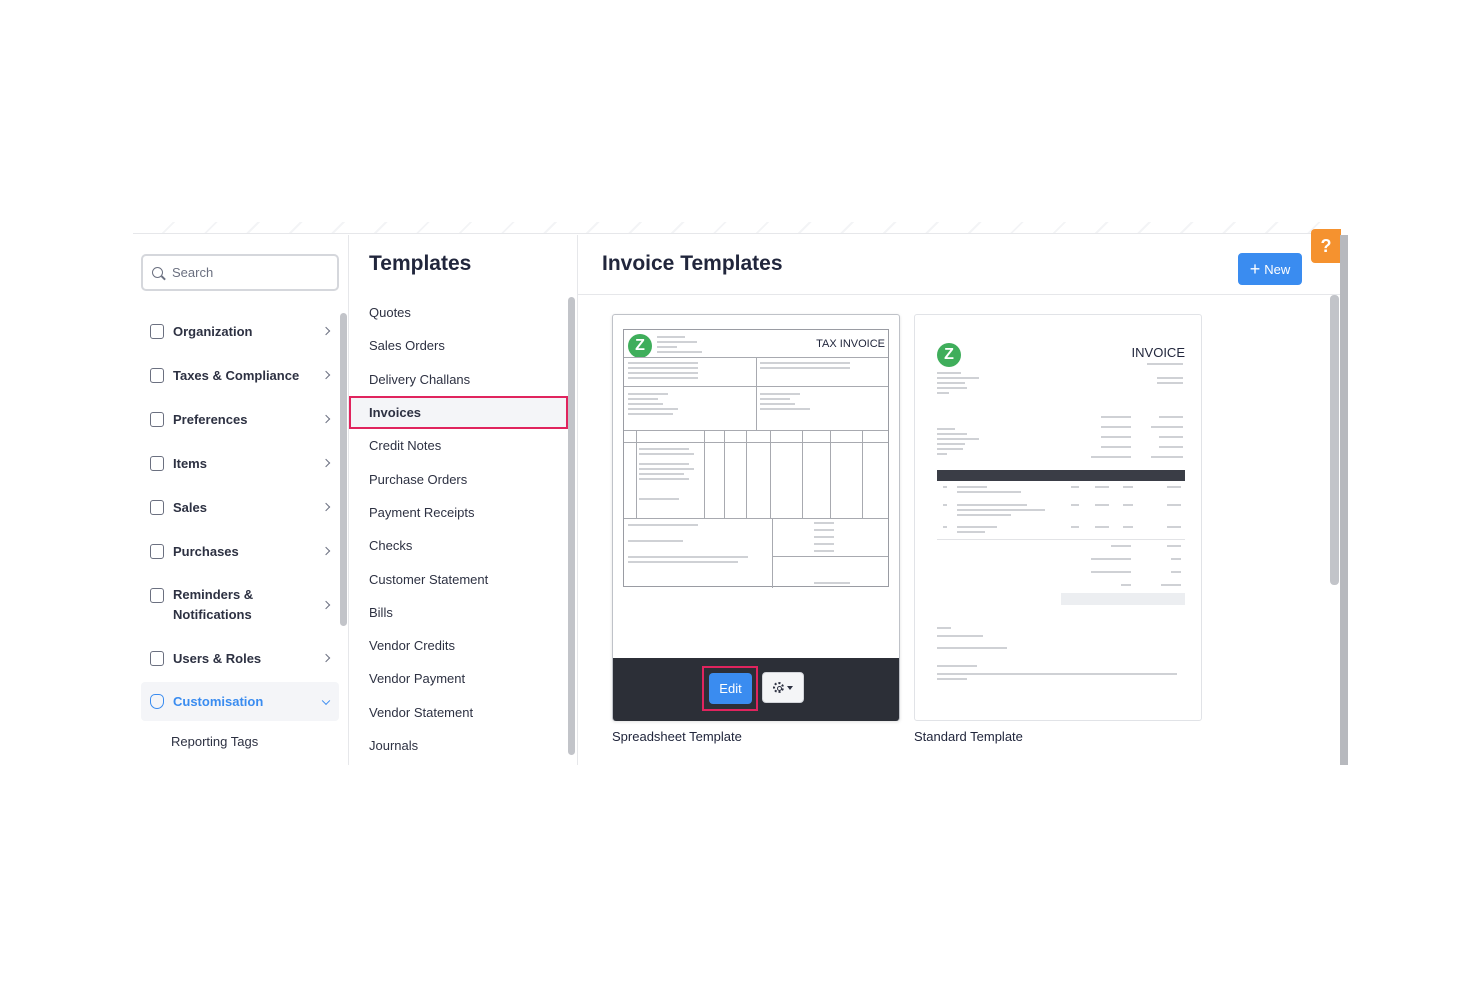  I want to click on edit-template-button: Edit, so click(730, 688).